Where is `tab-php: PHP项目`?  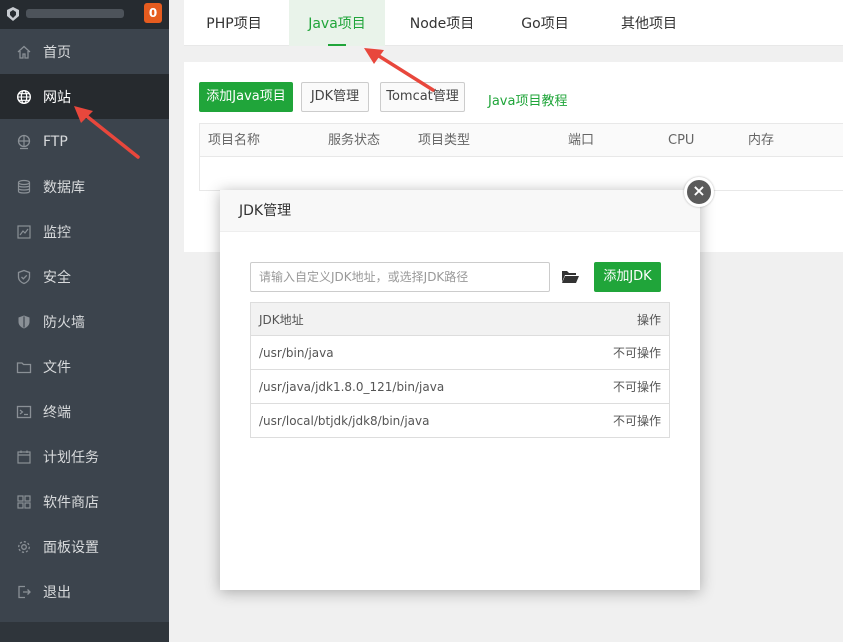 tab-php: PHP项目 is located at coordinates (234, 23).